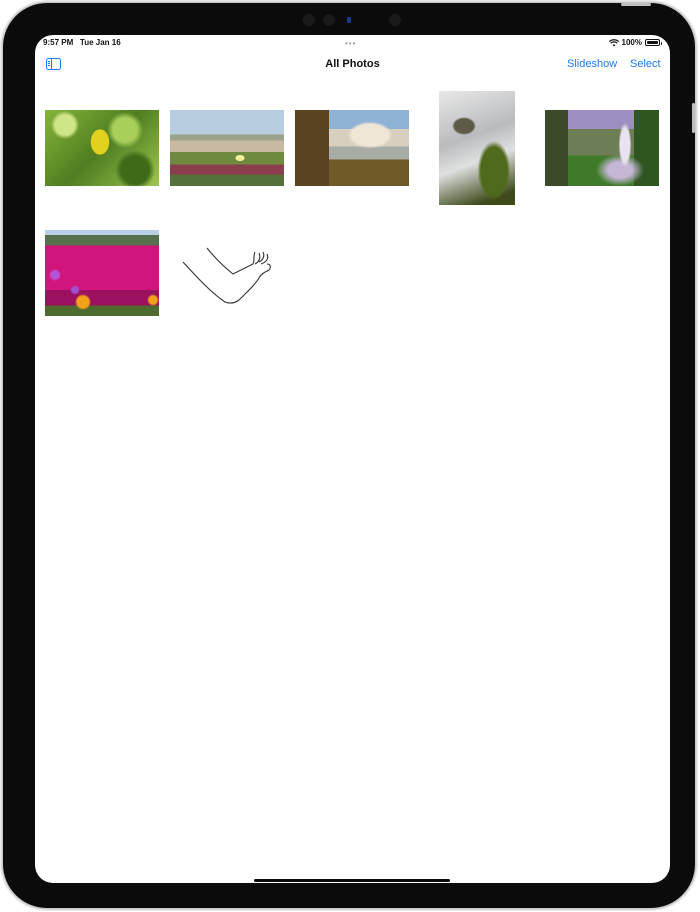  Describe the element at coordinates (636, 4) in the screenshot. I see `top-button` at that location.